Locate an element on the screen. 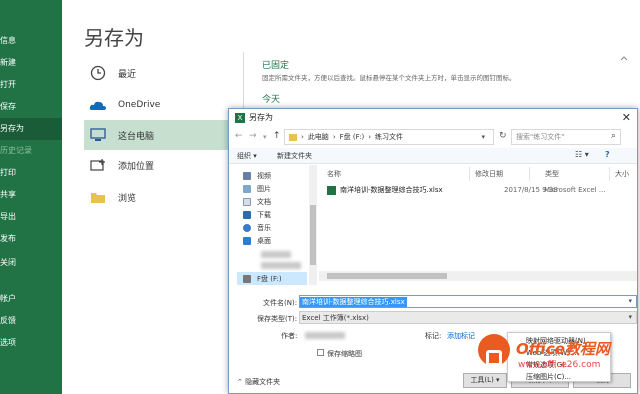  nav-new: 新建 is located at coordinates (31, 63).